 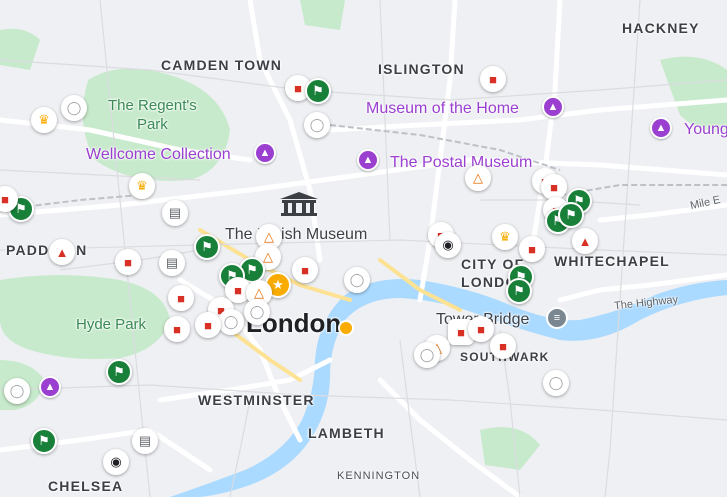 I want to click on district-label-whitechapel: WHITECHAPEL, so click(x=612, y=261).